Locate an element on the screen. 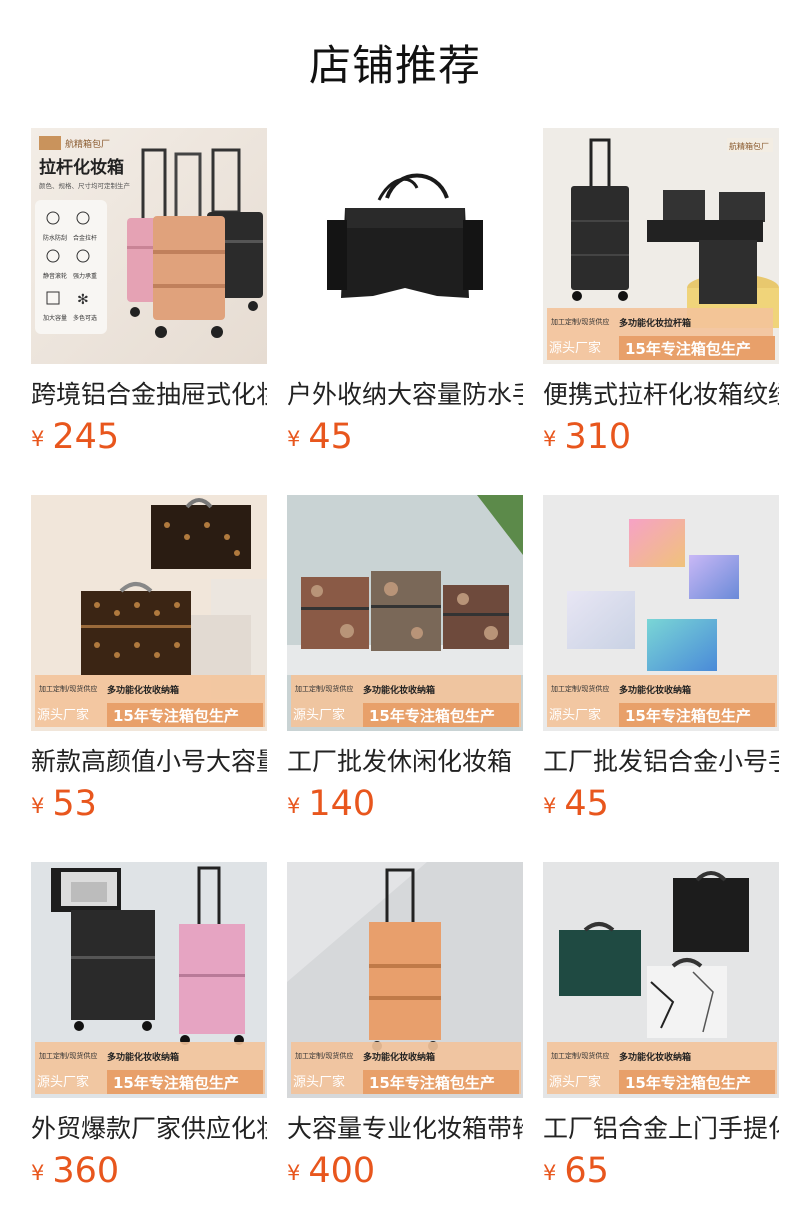 The height and width of the screenshot is (1230, 790). product-image: 航精箱包厂 加工定制/现货供应 多功能化妆拉杆箱 源头厂家 15年专注箱包生产 is located at coordinates (661, 246).